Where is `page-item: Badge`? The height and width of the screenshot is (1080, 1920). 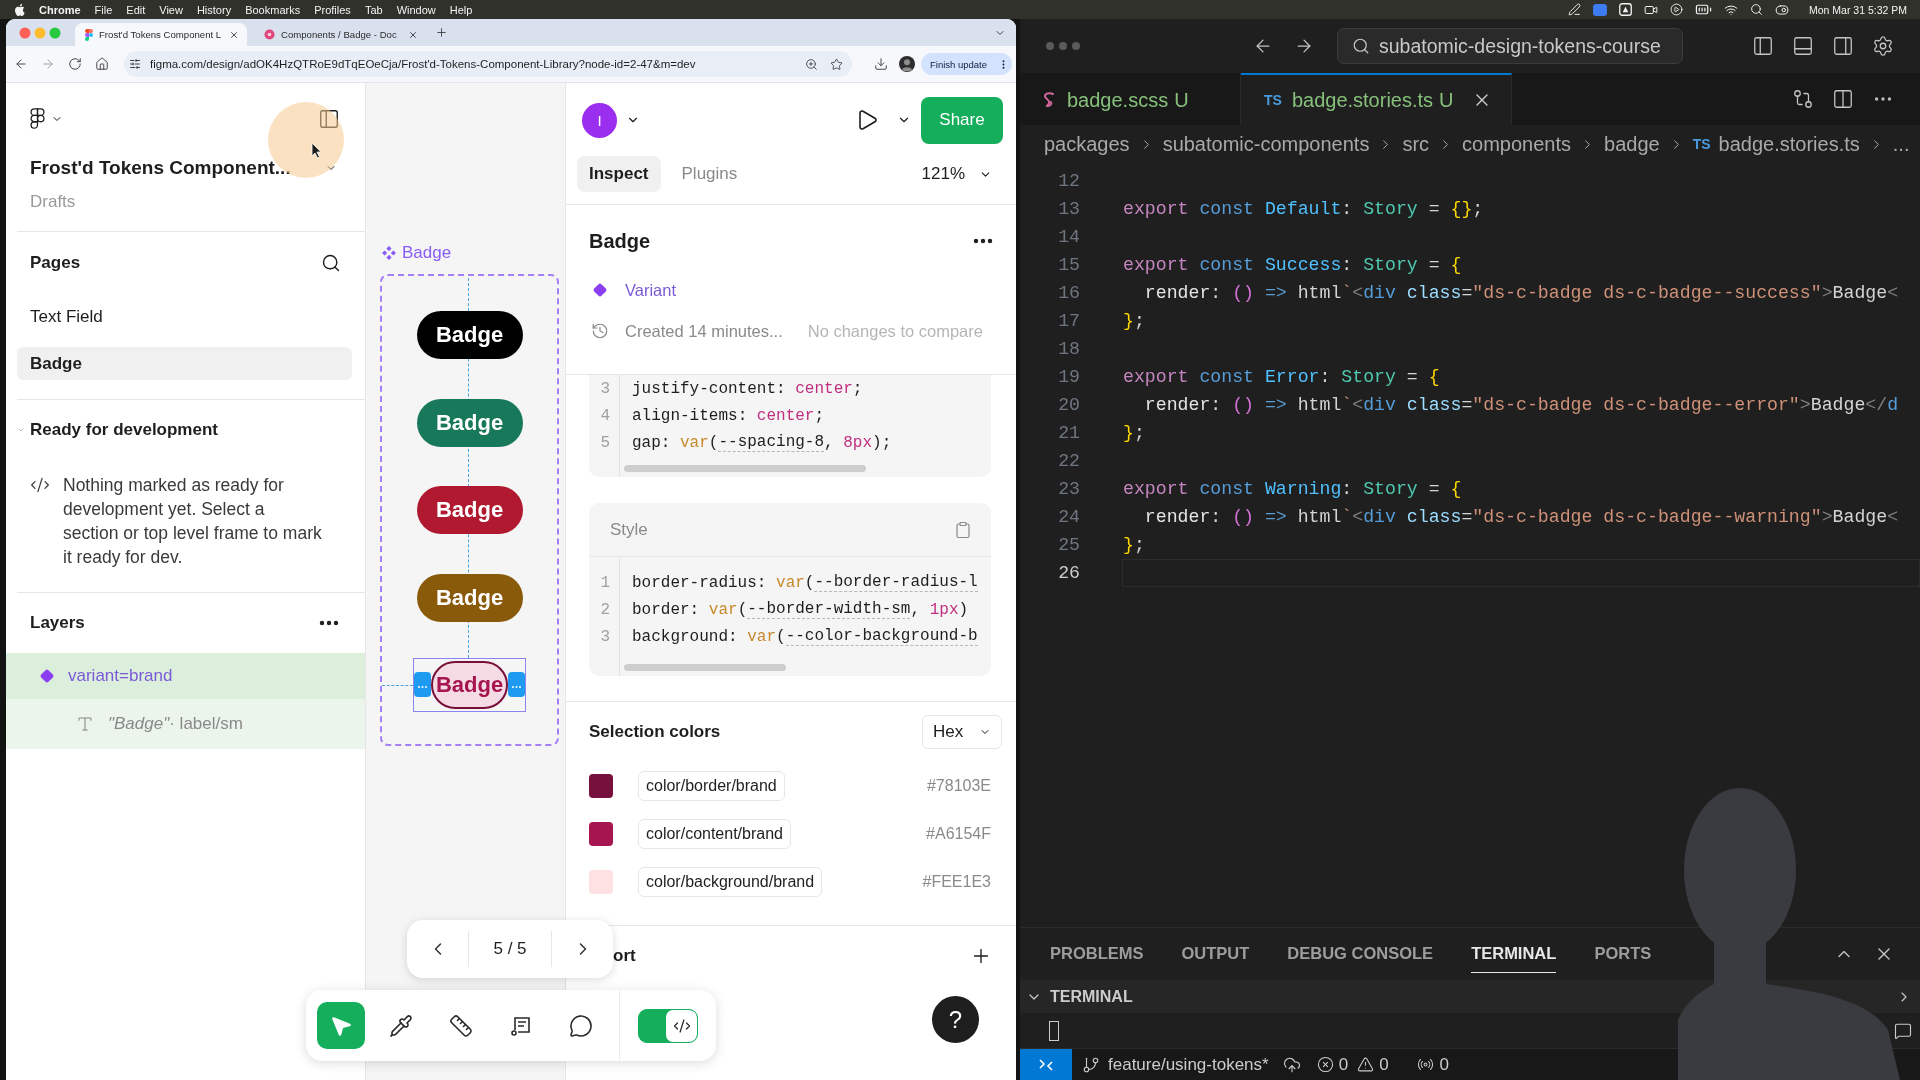 page-item: Badge is located at coordinates (184, 363).